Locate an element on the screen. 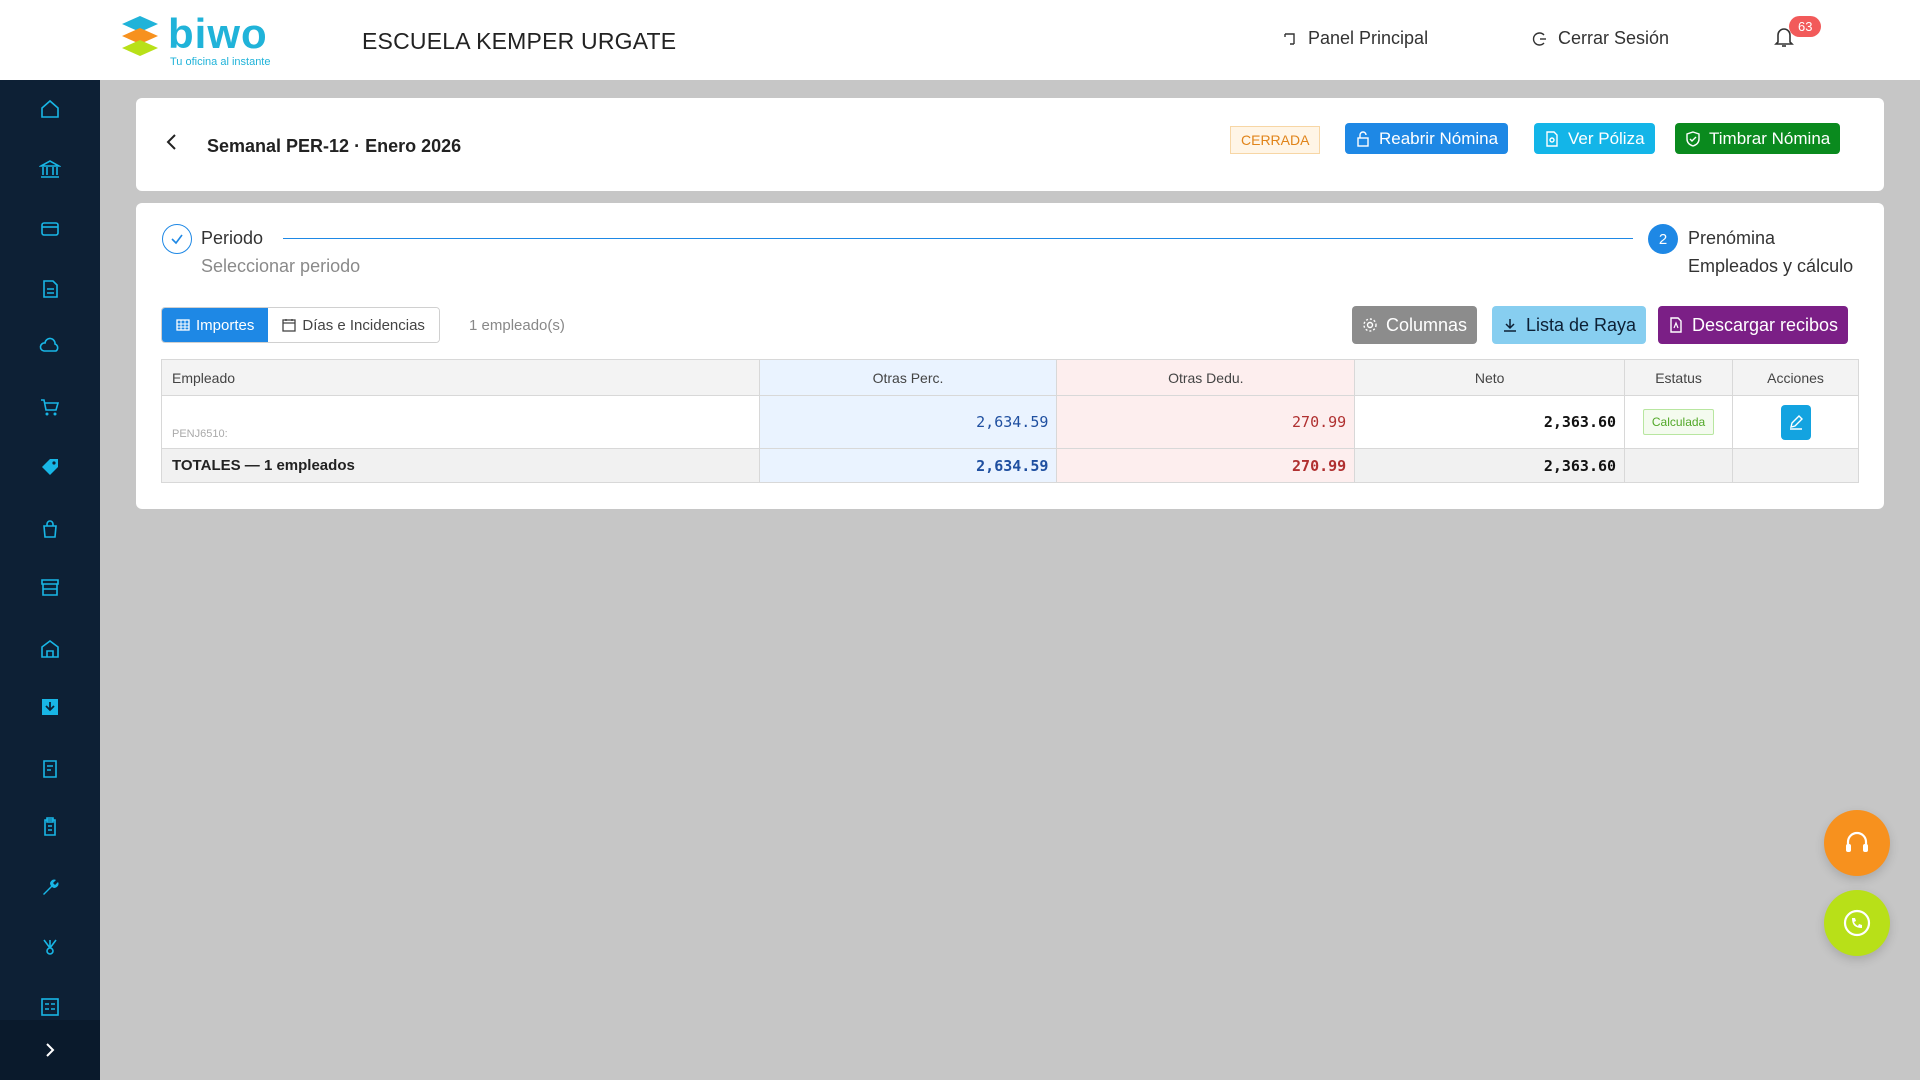  support-button is located at coordinates (1857, 843).